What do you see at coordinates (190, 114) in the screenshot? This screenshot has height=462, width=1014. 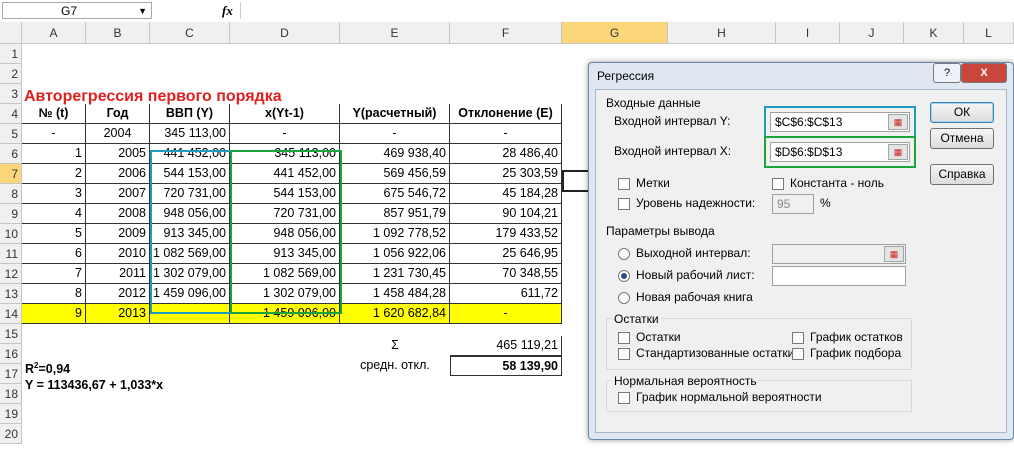 I see `table-header-cell: ВВП (Y)` at bounding box center [190, 114].